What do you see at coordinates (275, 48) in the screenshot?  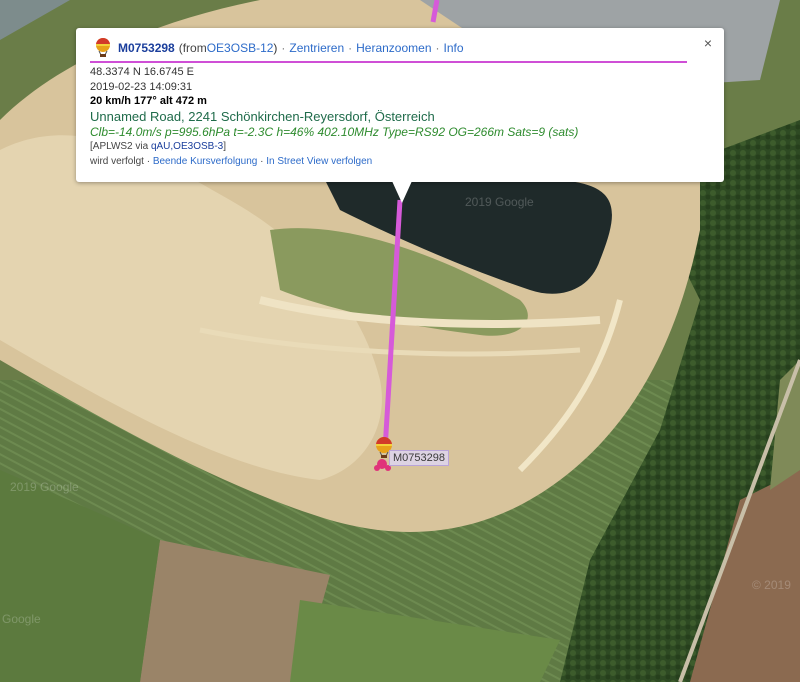 I see `from-suffix: )` at bounding box center [275, 48].